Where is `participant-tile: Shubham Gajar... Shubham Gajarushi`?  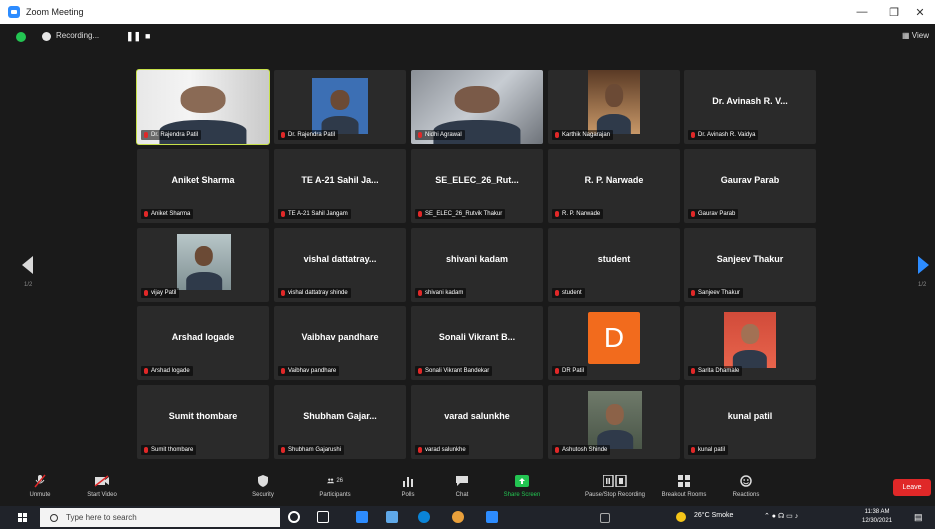 participant-tile: Shubham Gajar... Shubham Gajarushi is located at coordinates (340, 422).